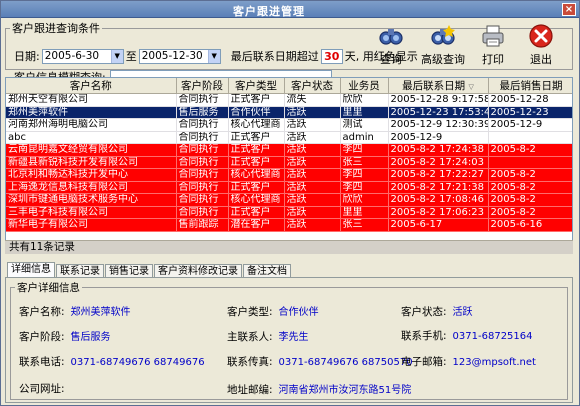 The image size is (580, 406). What do you see at coordinates (438, 200) in the screenshot?
I see `table-cell: 2005-8-2 17:08:46` at bounding box center [438, 200].